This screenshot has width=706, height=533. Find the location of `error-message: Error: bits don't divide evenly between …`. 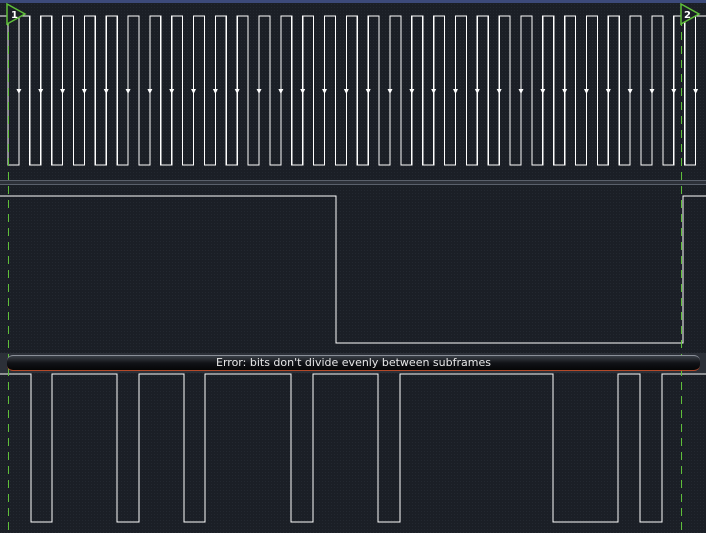

error-message: Error: bits don't divide evenly between … is located at coordinates (353, 362).